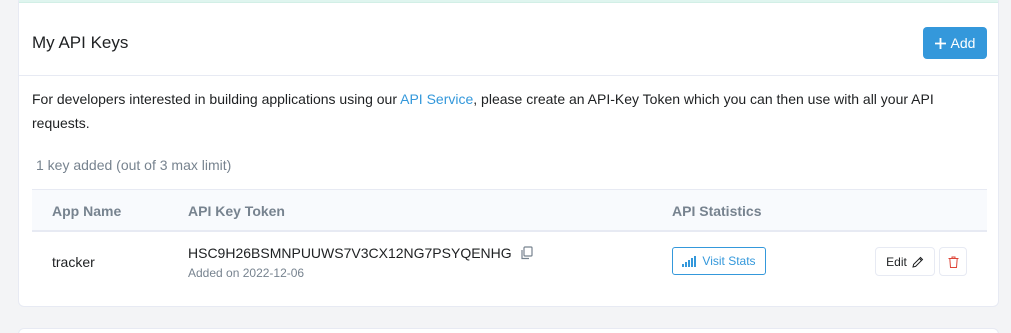 This screenshot has height=333, width=1011. What do you see at coordinates (87, 211) in the screenshot?
I see `column-header-app-name: App Name` at bounding box center [87, 211].